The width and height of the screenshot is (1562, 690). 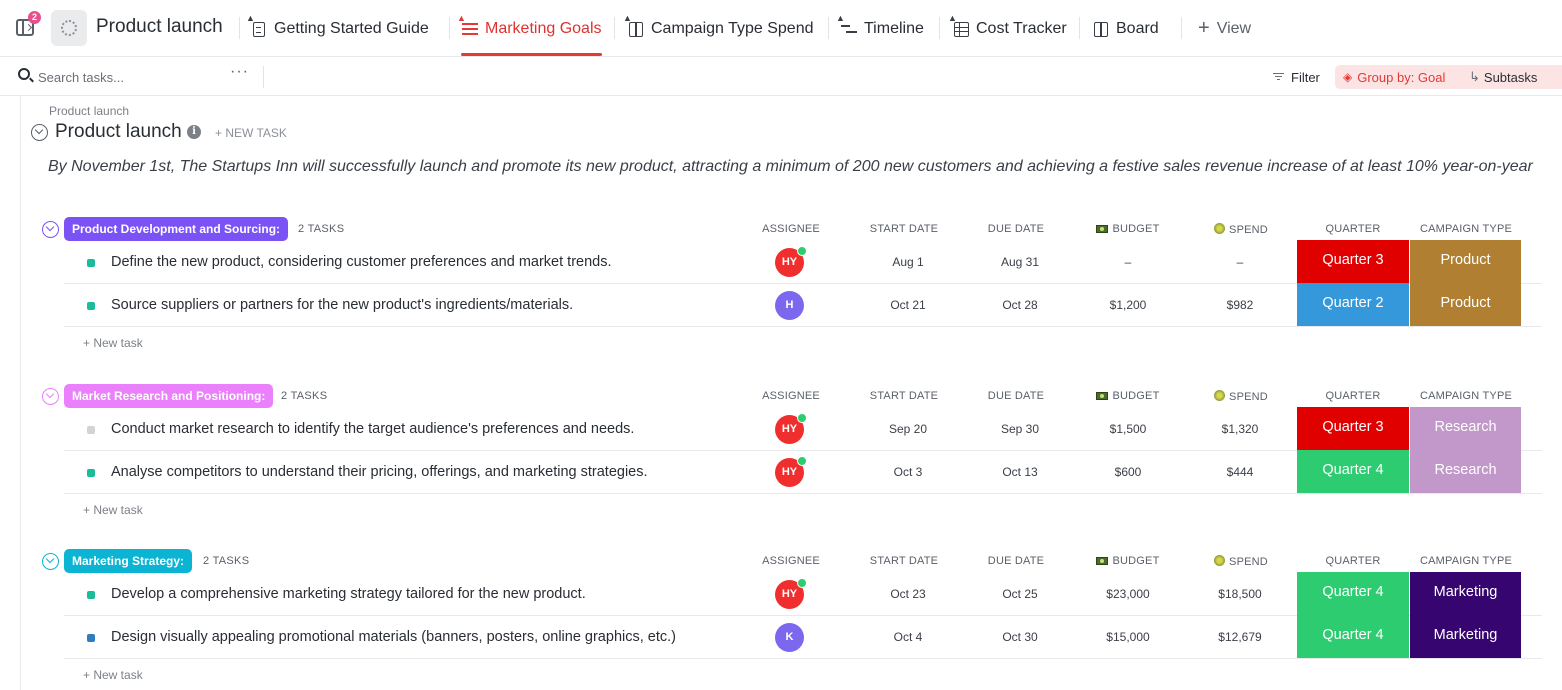 What do you see at coordinates (39, 132) in the screenshot?
I see `collapse-list-icon` at bounding box center [39, 132].